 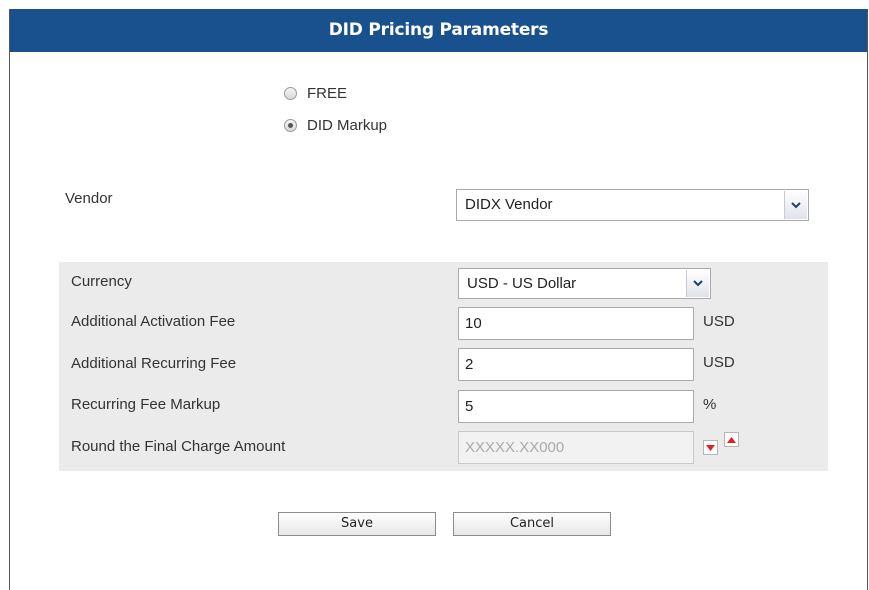 What do you see at coordinates (522, 283) in the screenshot?
I see `currency-select-value: USD - US Dollar` at bounding box center [522, 283].